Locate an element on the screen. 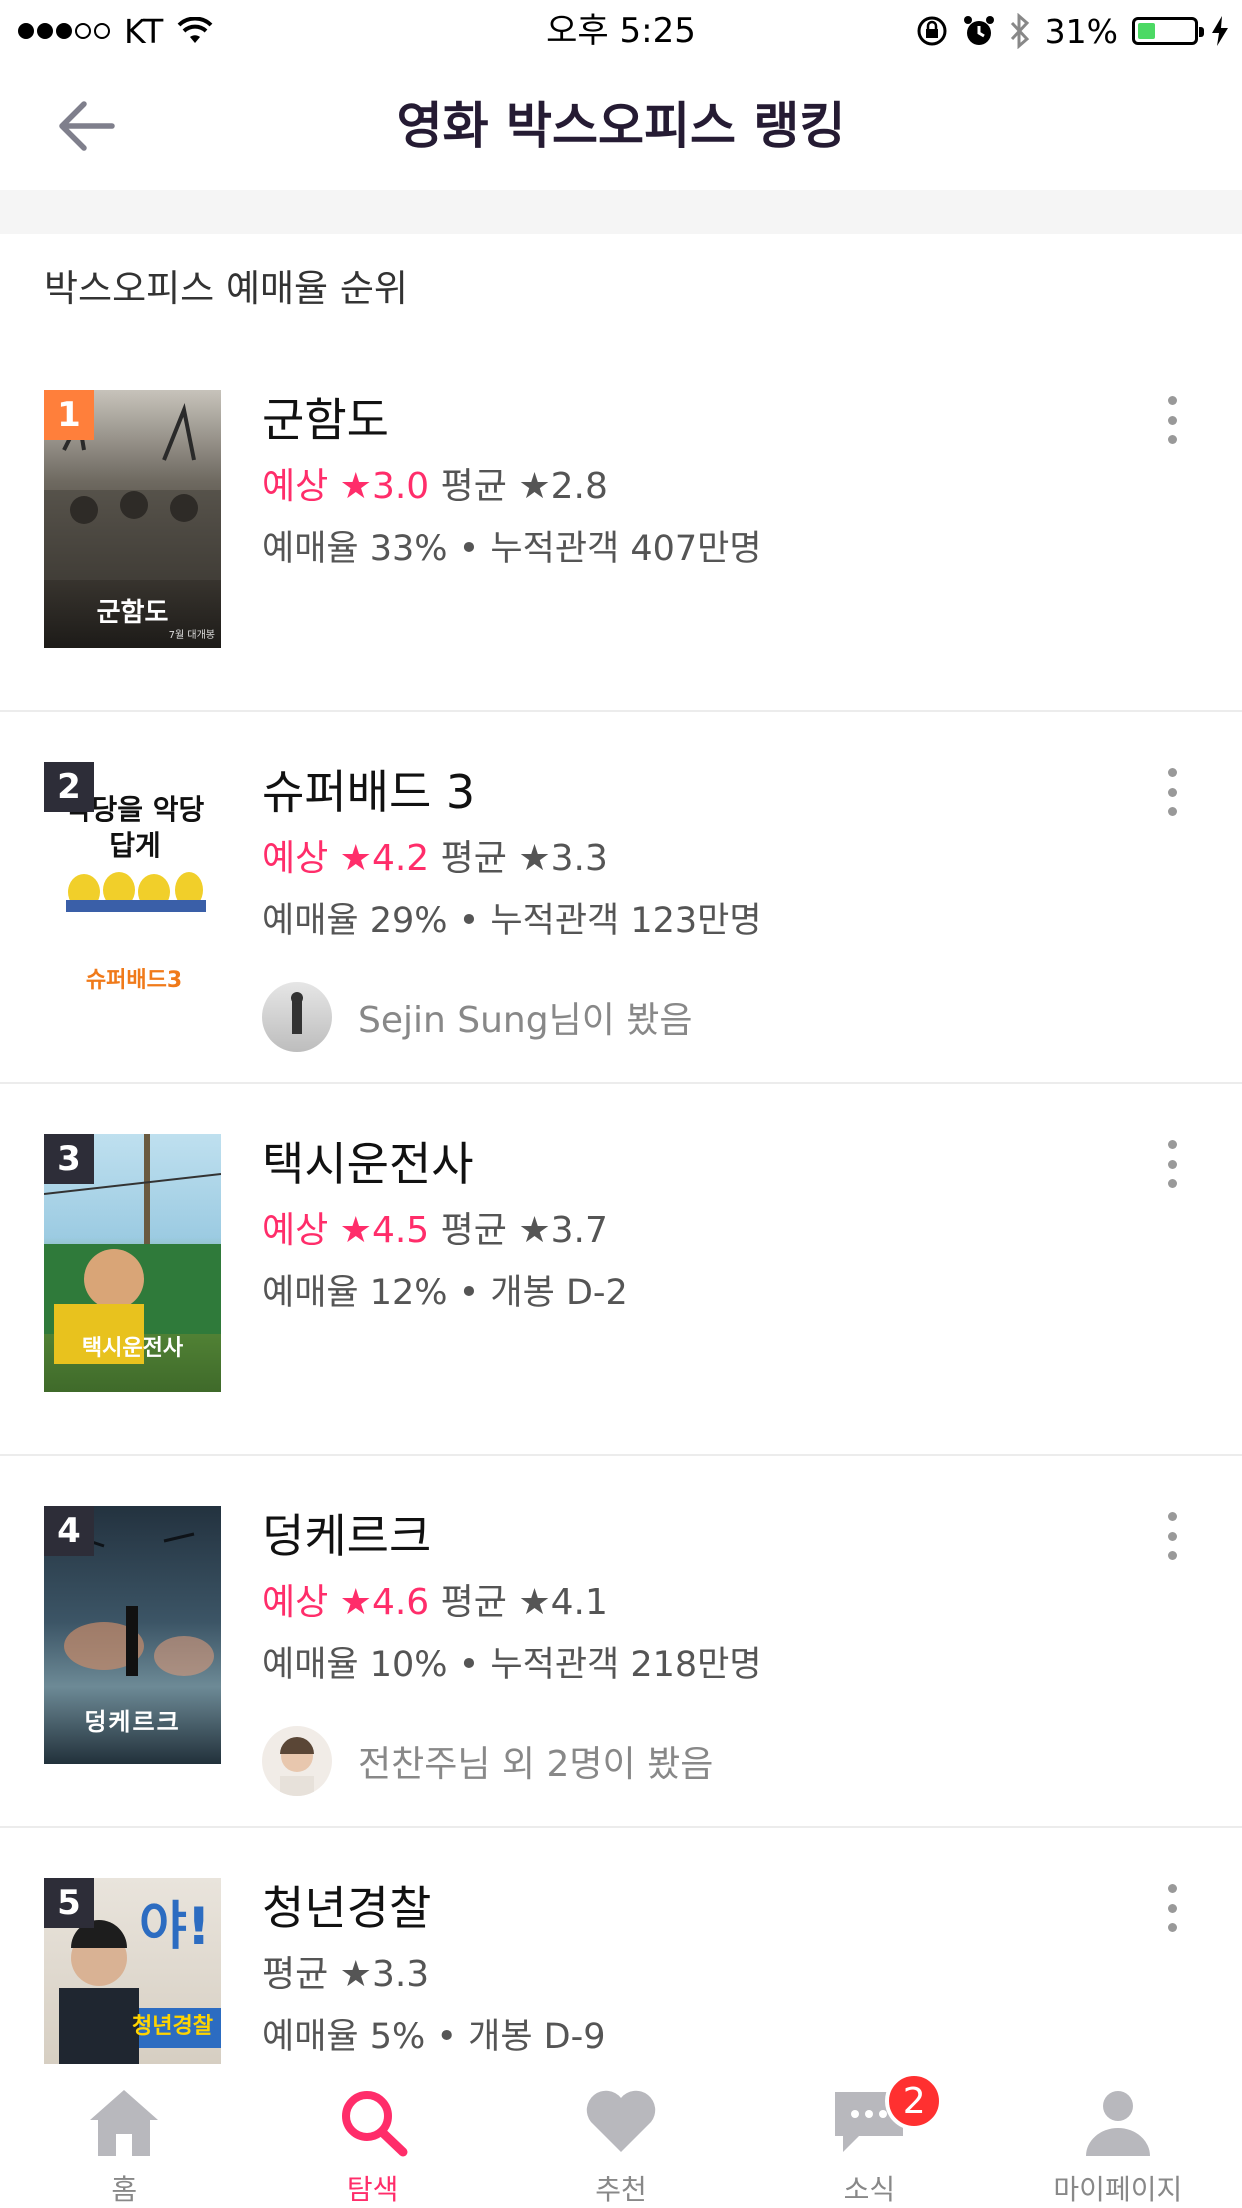 The height and width of the screenshot is (2208, 1242). poster-sub-text: 야! is located at coordinates (175, 1927).